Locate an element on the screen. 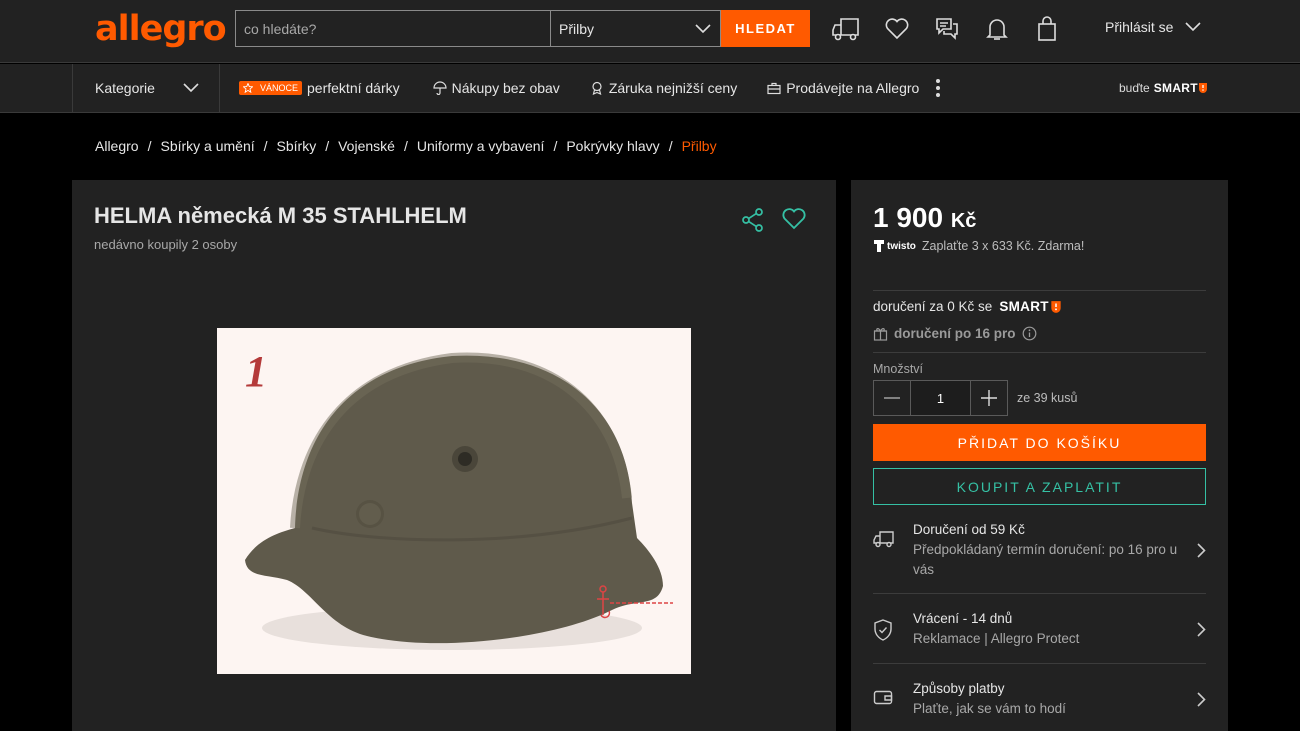 The image size is (1300, 731). breadcrumb-item: Sbírky a umění is located at coordinates (207, 146).